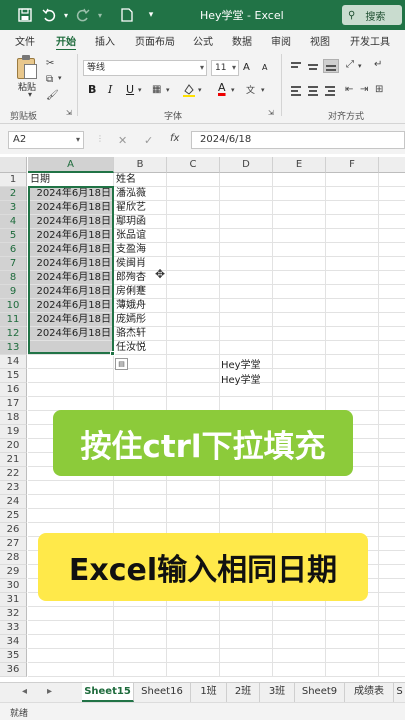 The image size is (405, 720). I want to click on paste-button-label: 粘贴, so click(27, 86).